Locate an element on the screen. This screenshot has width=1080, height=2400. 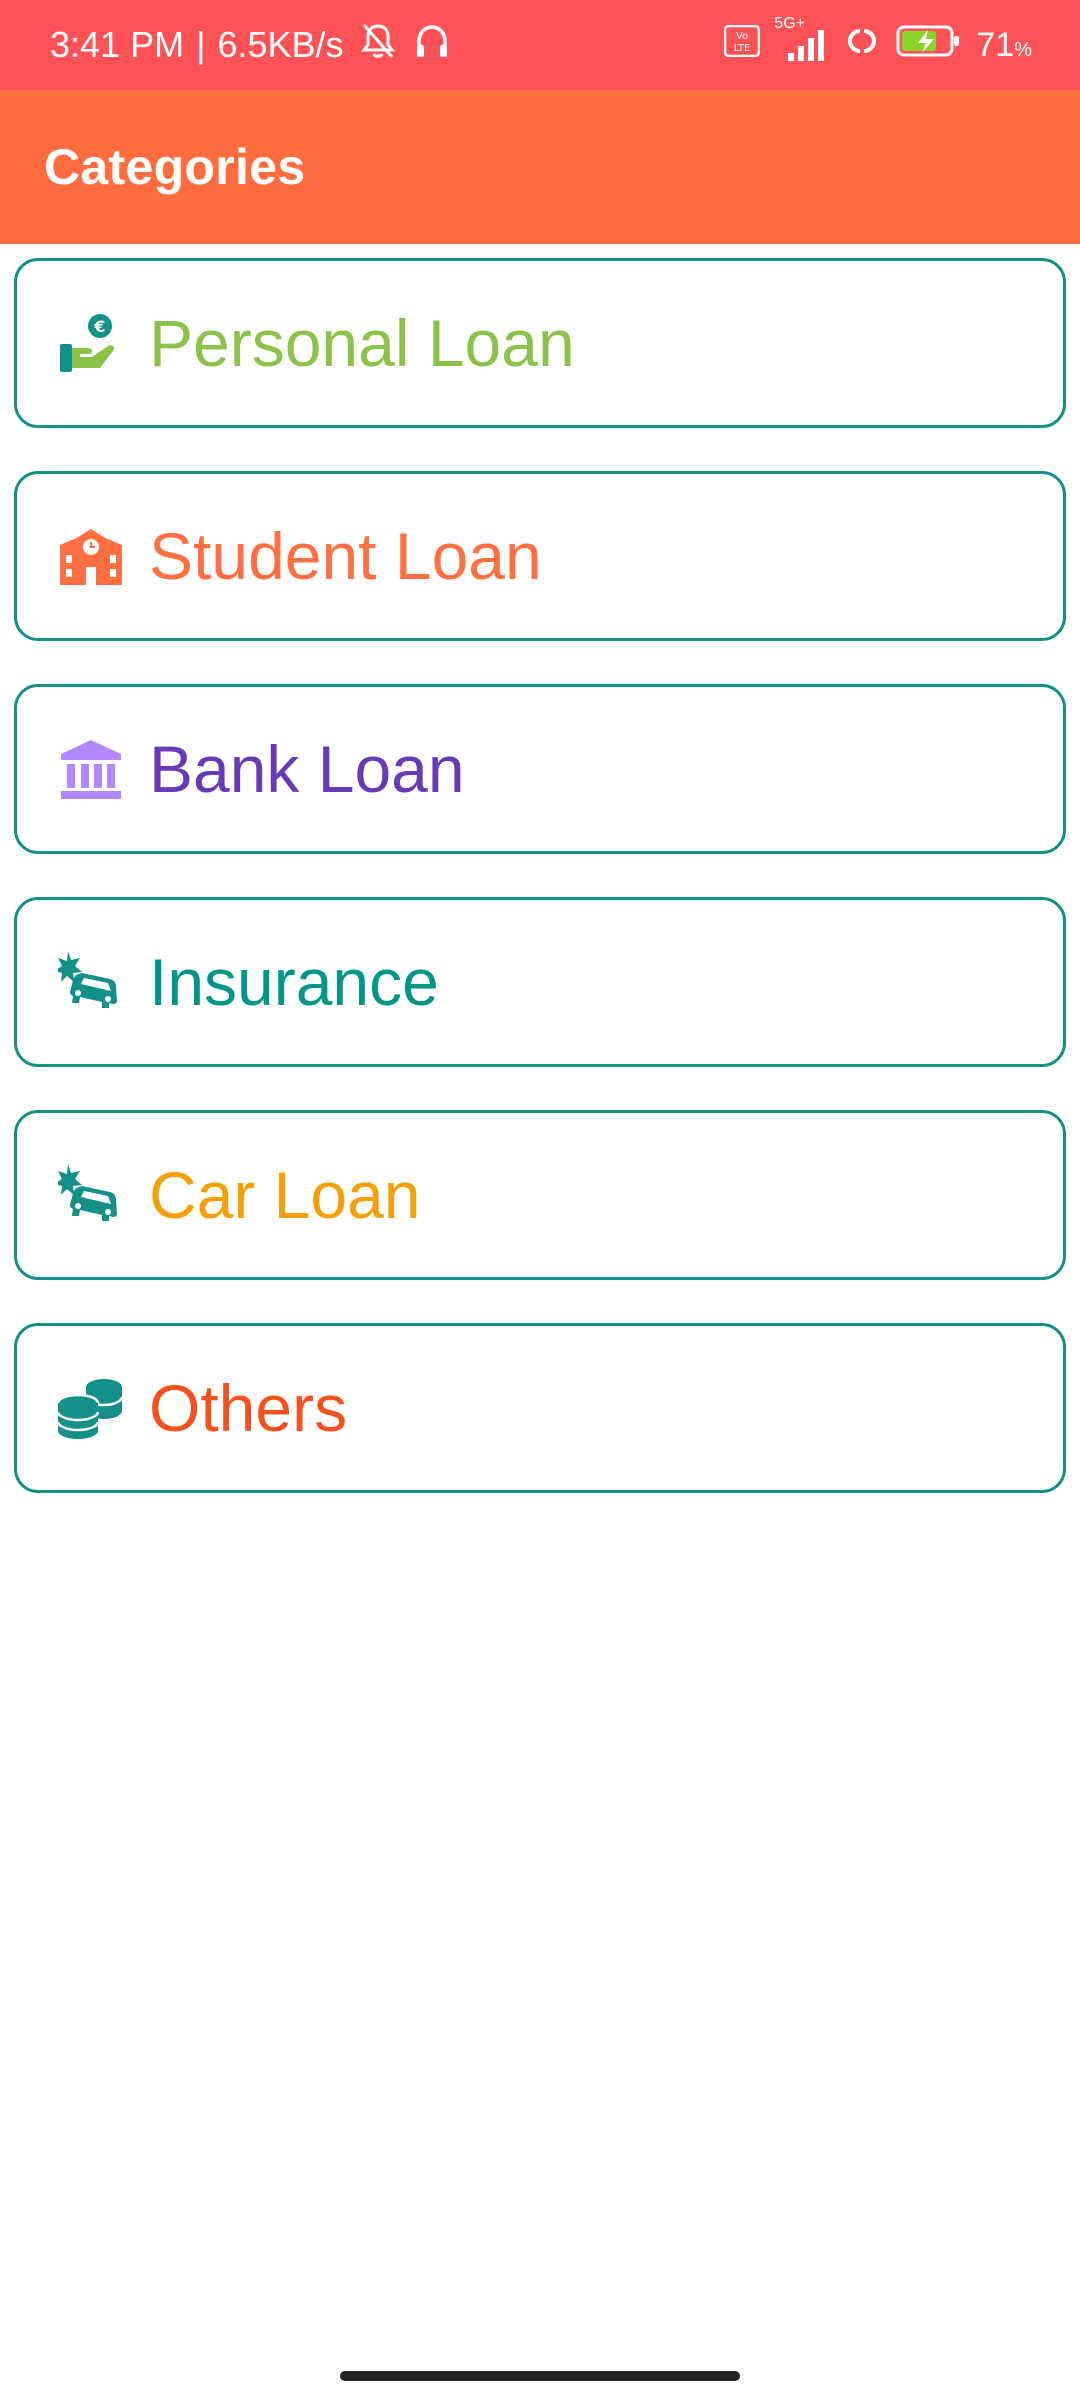
status-right: Vo LTE 5G+ 71% is located at coordinates (878, 41).